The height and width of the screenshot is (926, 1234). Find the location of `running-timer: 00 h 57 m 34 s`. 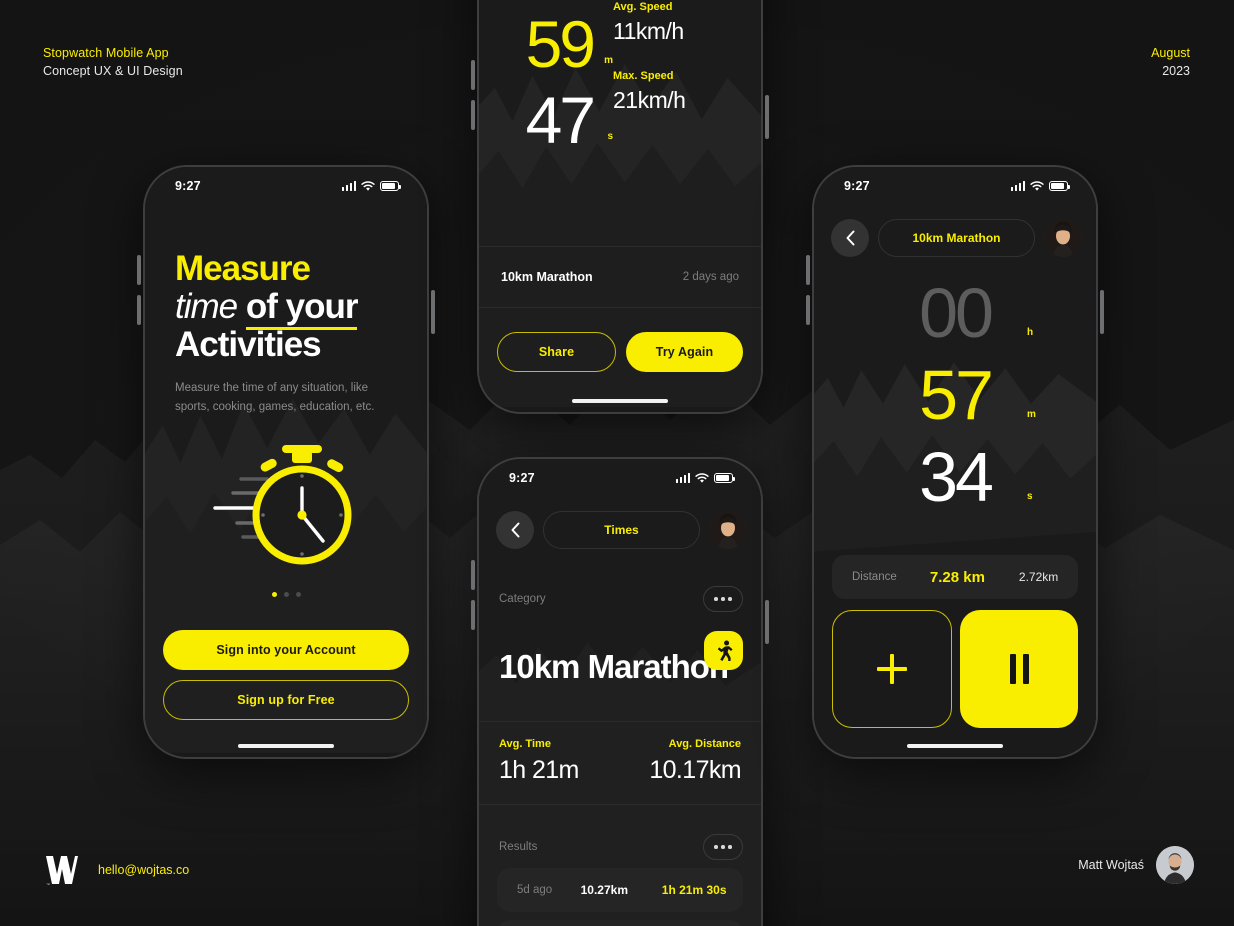

running-timer: 00 h 57 m 34 s is located at coordinates (955, 395).